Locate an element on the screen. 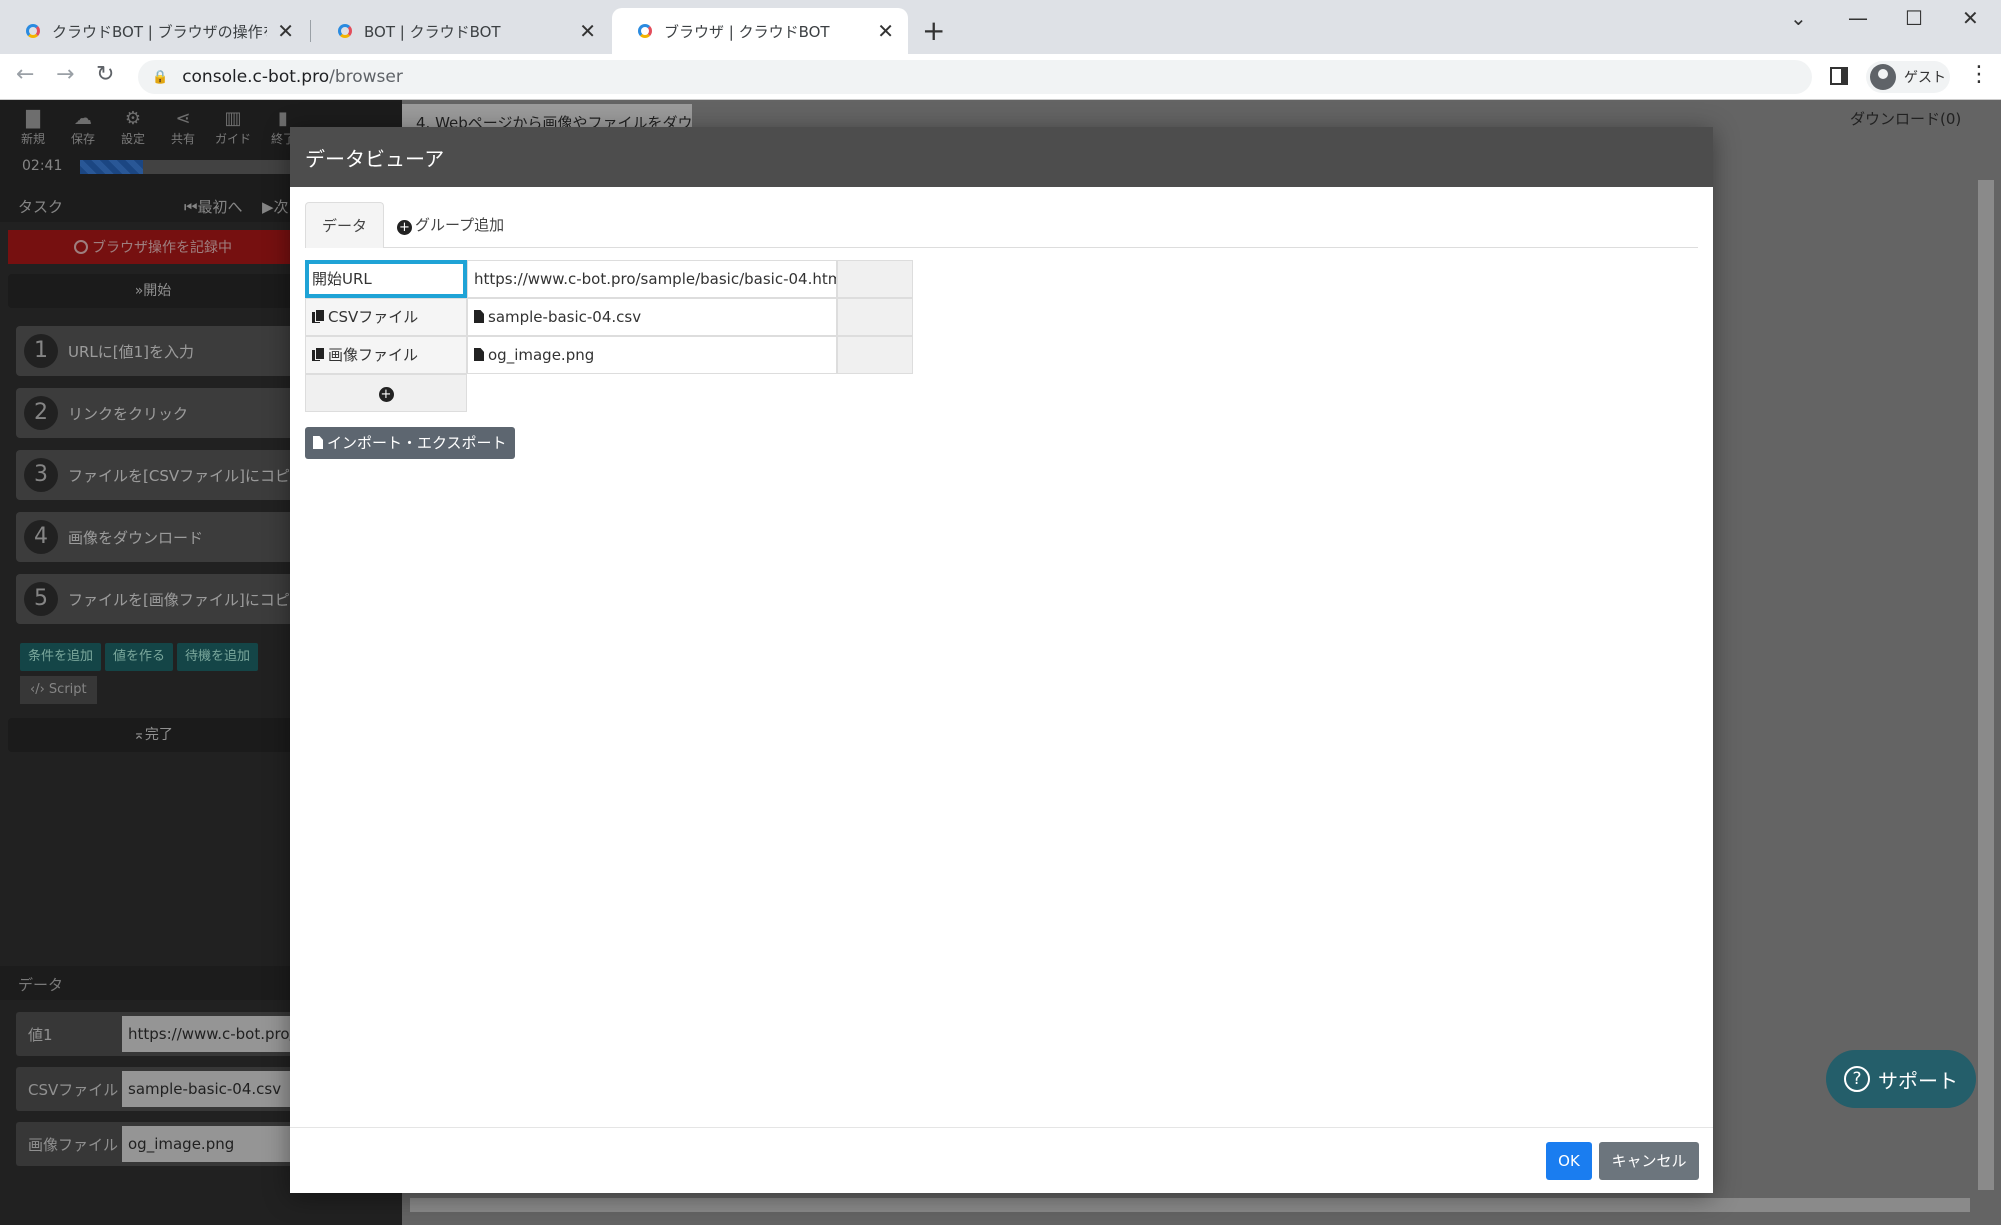 The height and width of the screenshot is (1225, 2001). browser-menu-icon: ⋮ is located at coordinates (1979, 74).